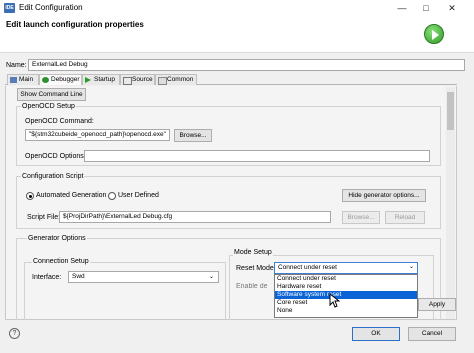 This screenshot has height=353, width=474. What do you see at coordinates (48, 106) in the screenshot?
I see `openocd-setup-title: OpenOCD Setup` at bounding box center [48, 106].